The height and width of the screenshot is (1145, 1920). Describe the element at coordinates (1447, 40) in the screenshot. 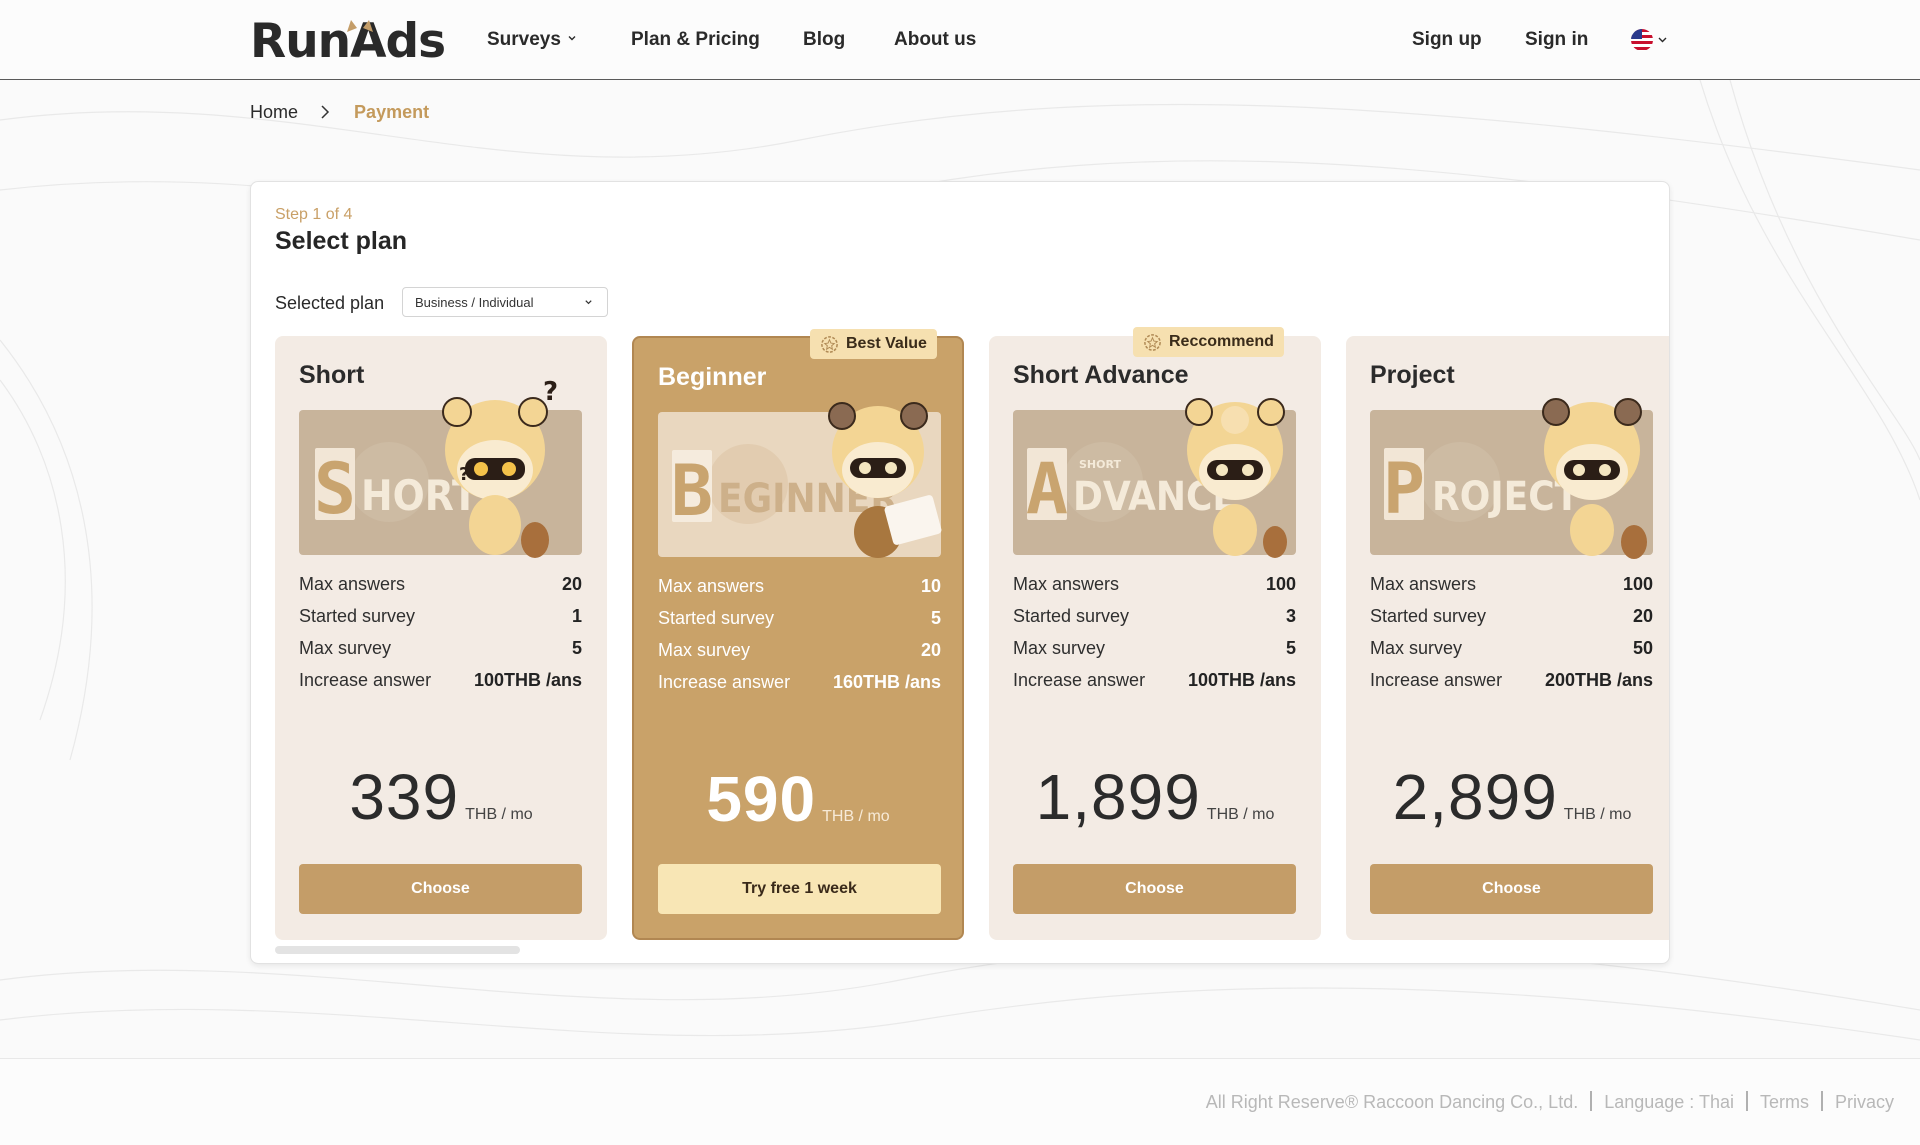

I see `sign-up-link: Sign up` at that location.